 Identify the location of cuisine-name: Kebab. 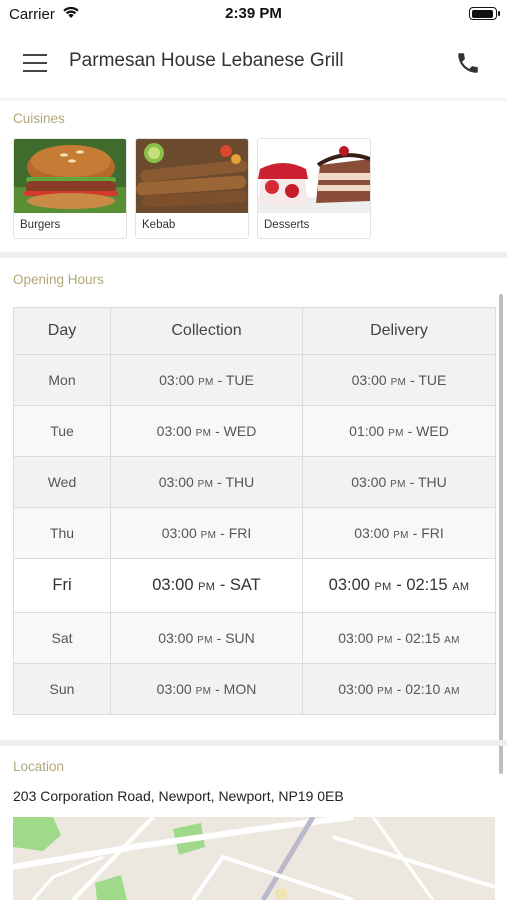
(159, 225).